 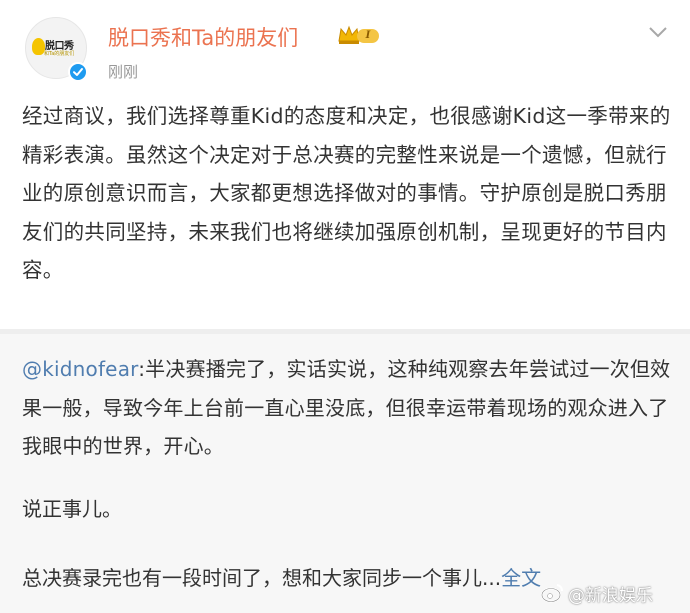 What do you see at coordinates (552, 593) in the screenshot?
I see `weibo-icon` at bounding box center [552, 593].